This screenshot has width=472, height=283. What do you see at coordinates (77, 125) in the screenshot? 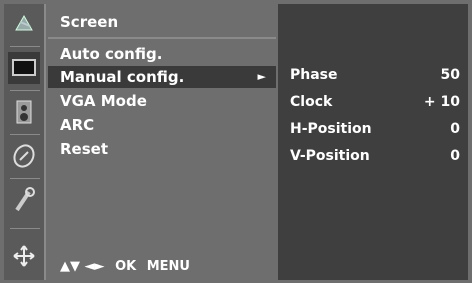
I see `menu-item-label: ARC` at bounding box center [77, 125].